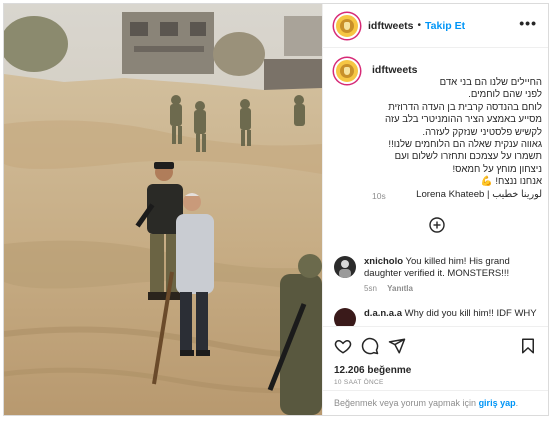 Image resolution: width=552 pixels, height=426 pixels. What do you see at coordinates (497, 403) in the screenshot?
I see `login-link: giriş yap` at bounding box center [497, 403].